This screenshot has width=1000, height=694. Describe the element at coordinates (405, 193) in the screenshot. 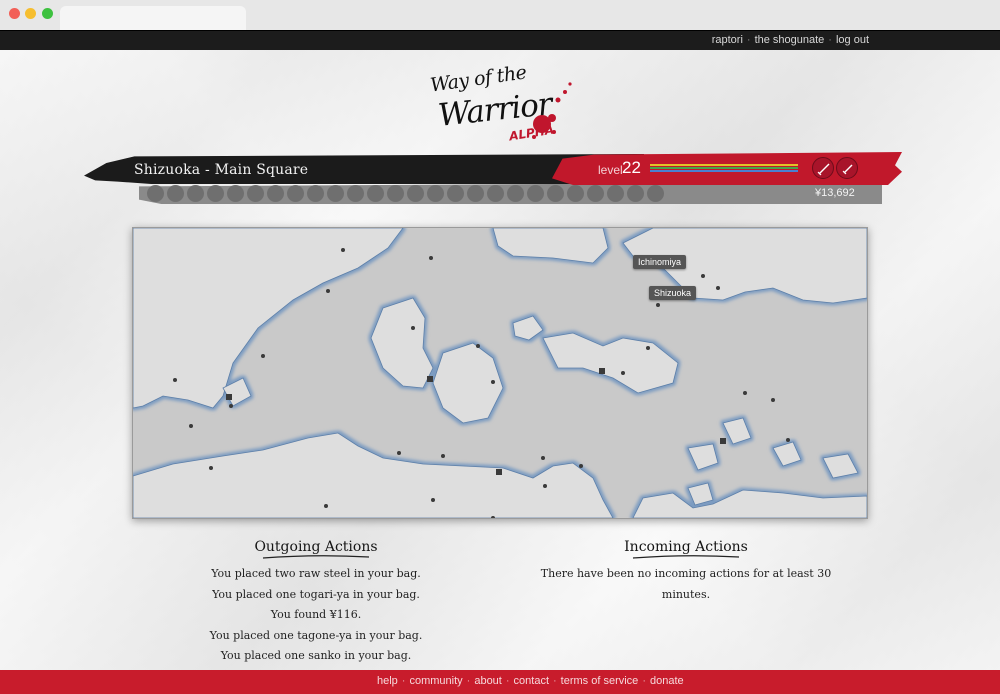

I see `inventory-slots` at that location.